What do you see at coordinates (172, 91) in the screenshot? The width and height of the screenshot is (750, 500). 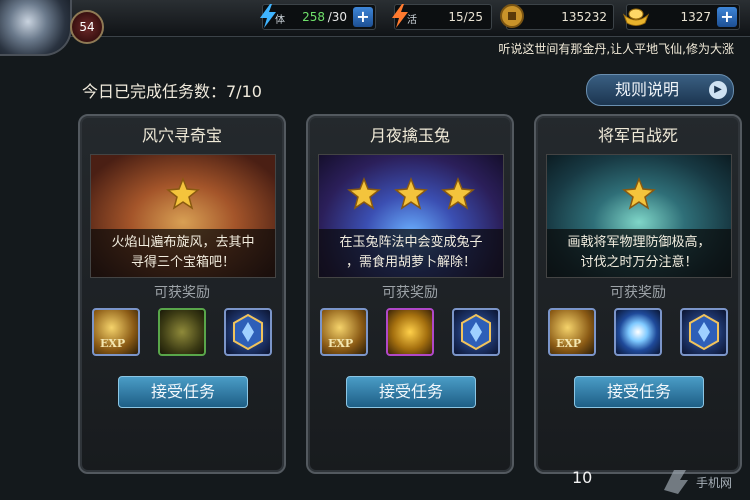 I see `daily-progress-text: 今日已完成任务数：7/10` at bounding box center [172, 91].